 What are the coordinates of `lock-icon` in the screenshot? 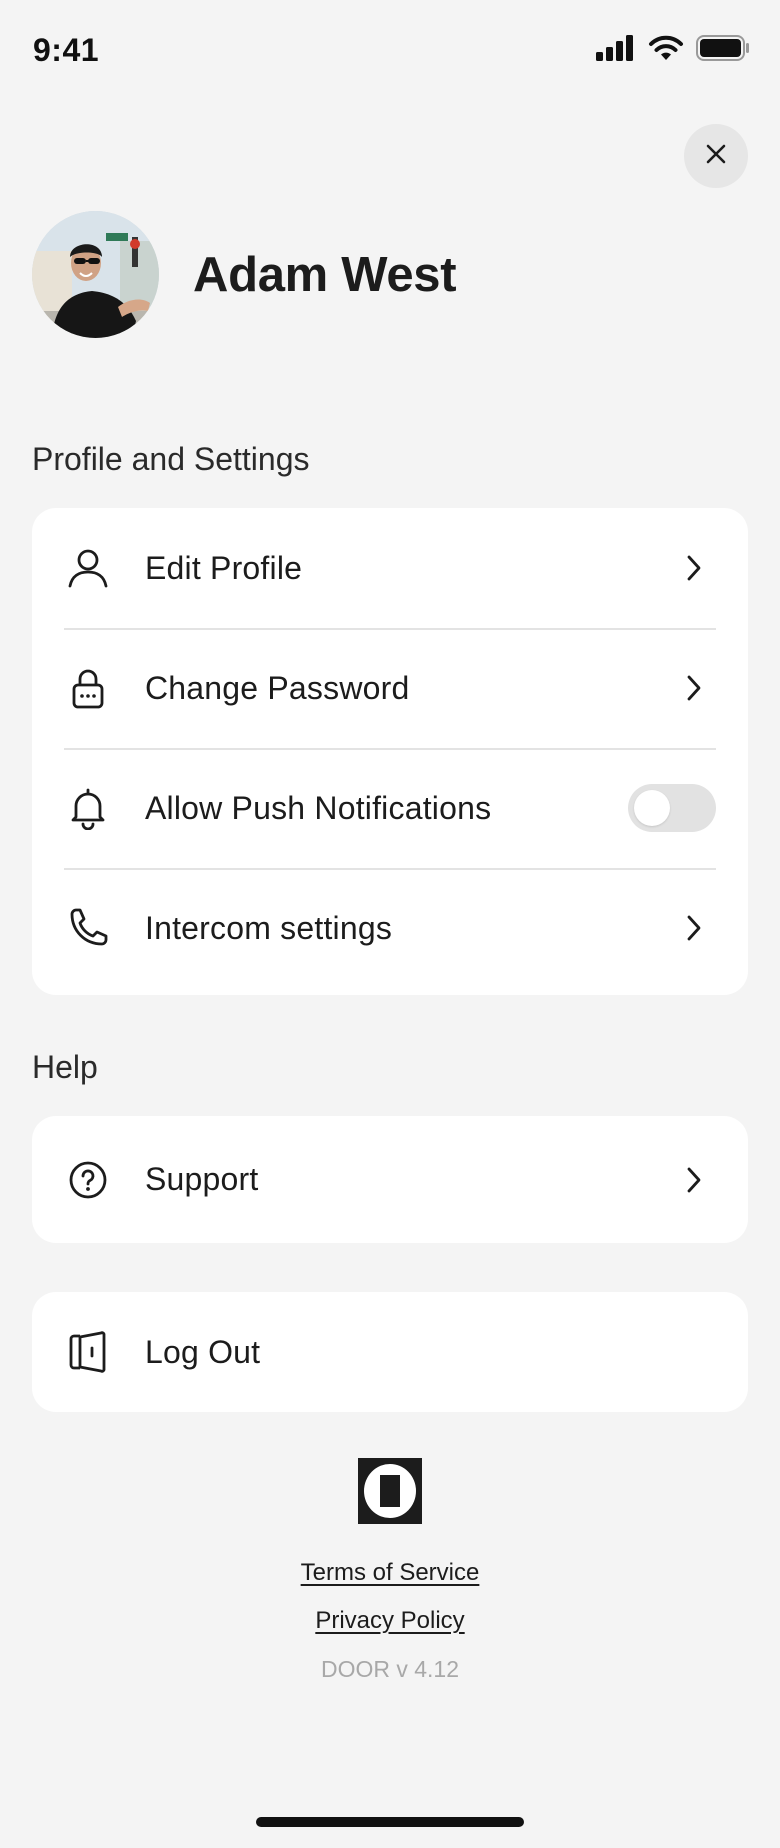 It's located at (88, 688).